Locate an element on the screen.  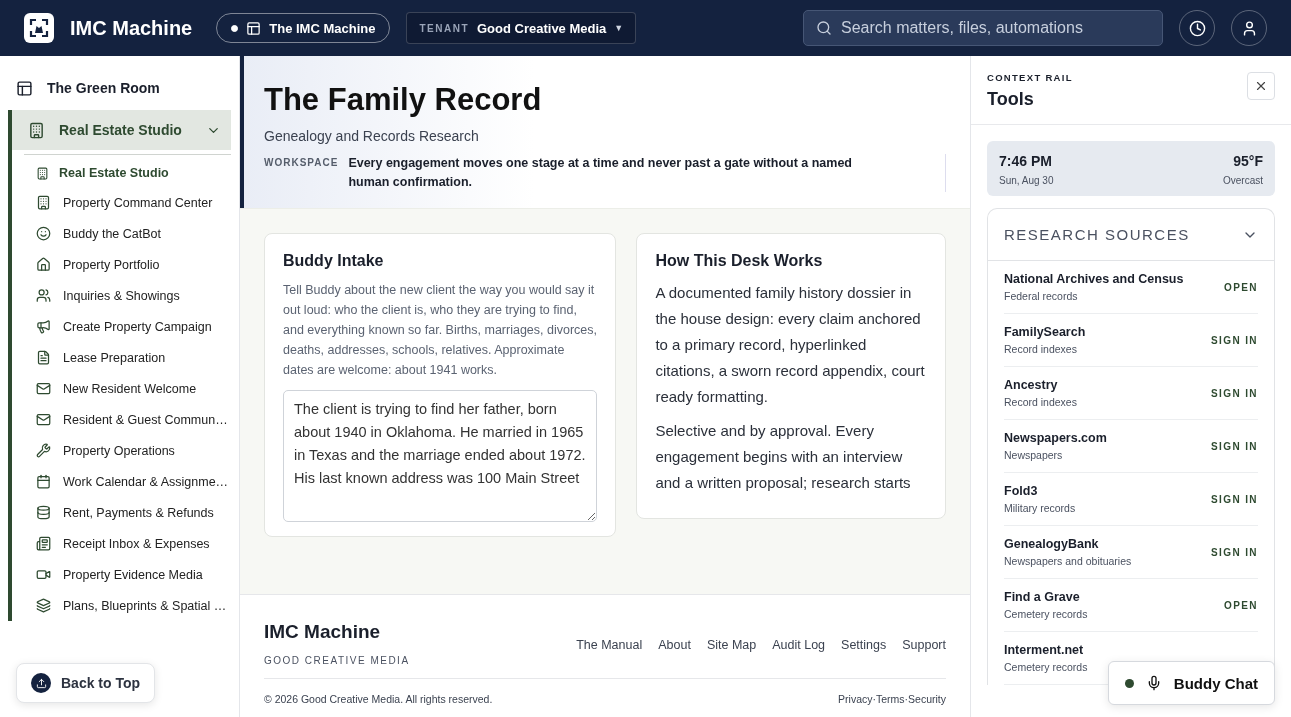
source-name: Ancestry is located at coordinates (1031, 385).